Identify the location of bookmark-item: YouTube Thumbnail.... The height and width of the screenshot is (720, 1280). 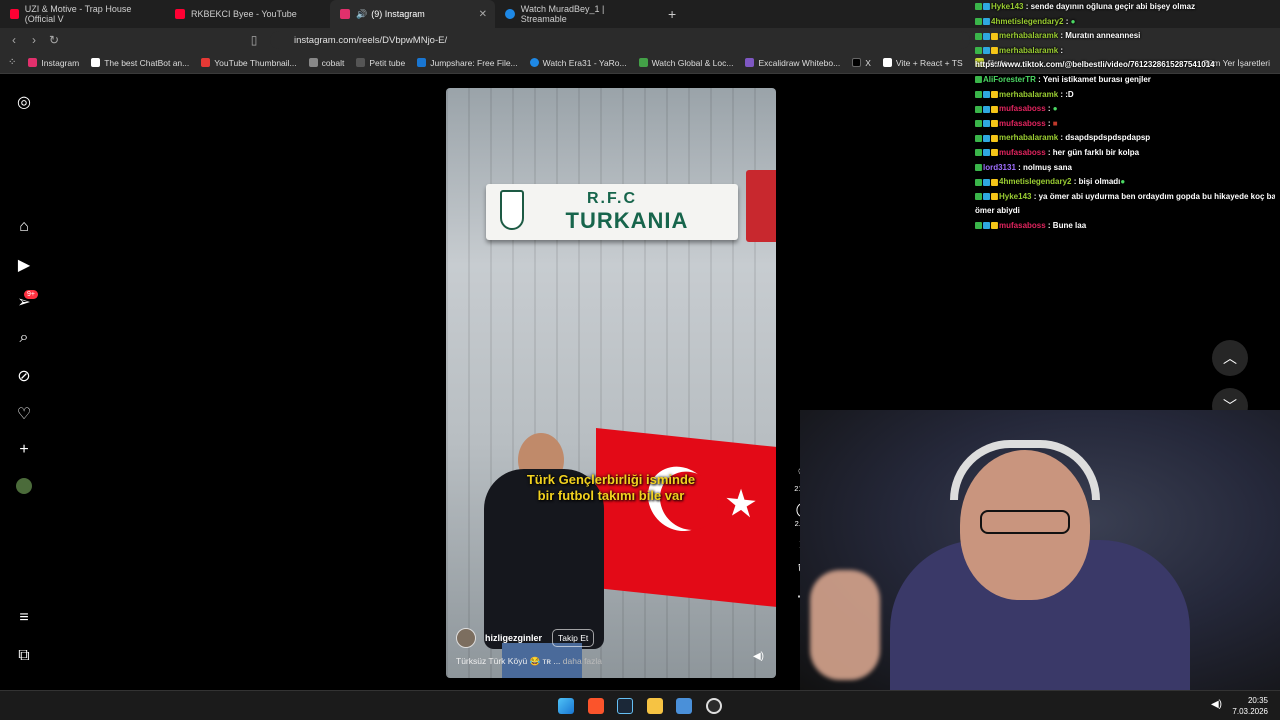
(249, 63).